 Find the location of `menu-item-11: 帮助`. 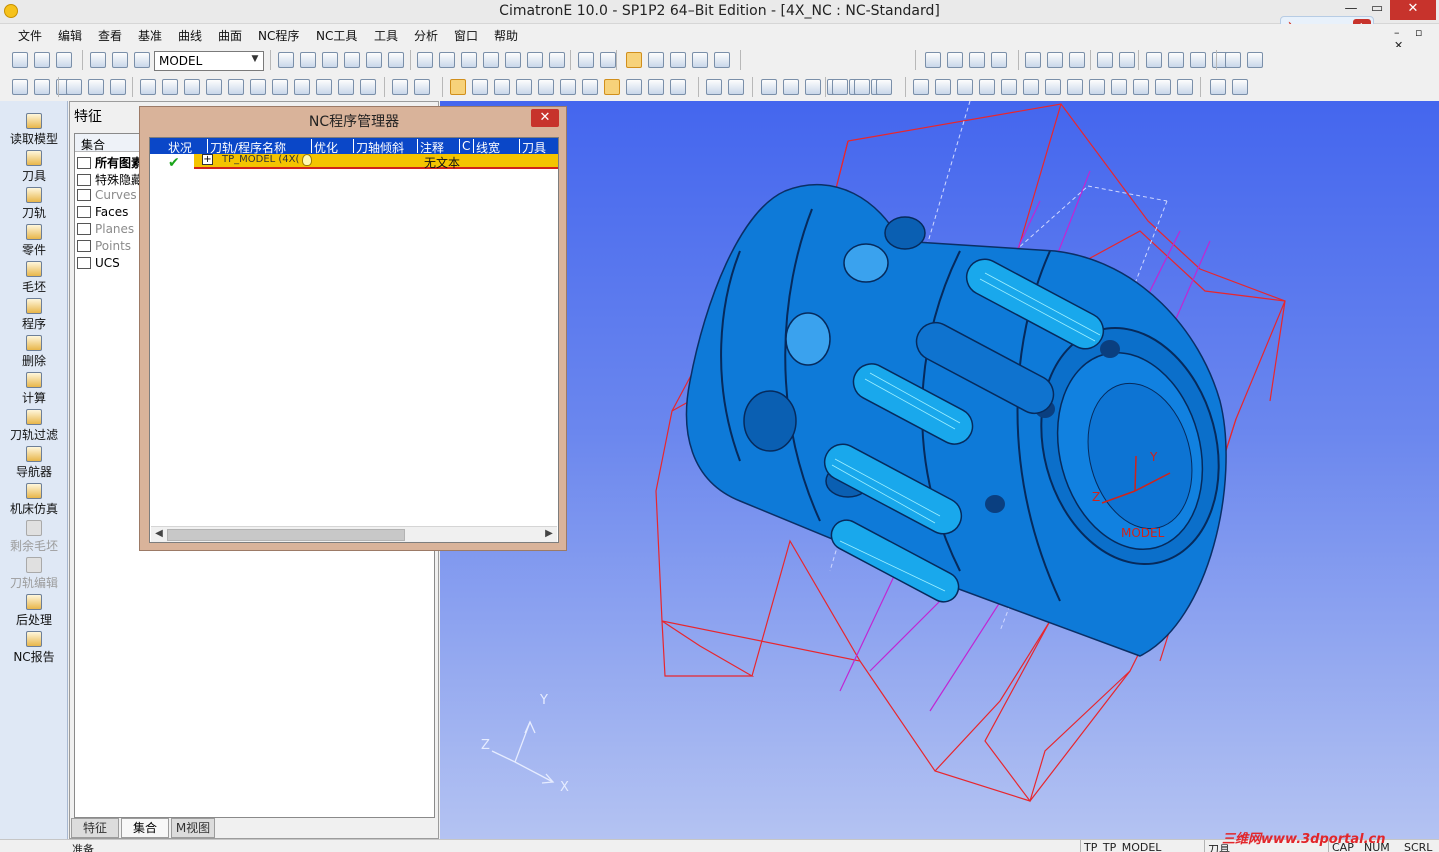

menu-item-11: 帮助 is located at coordinates (506, 35).